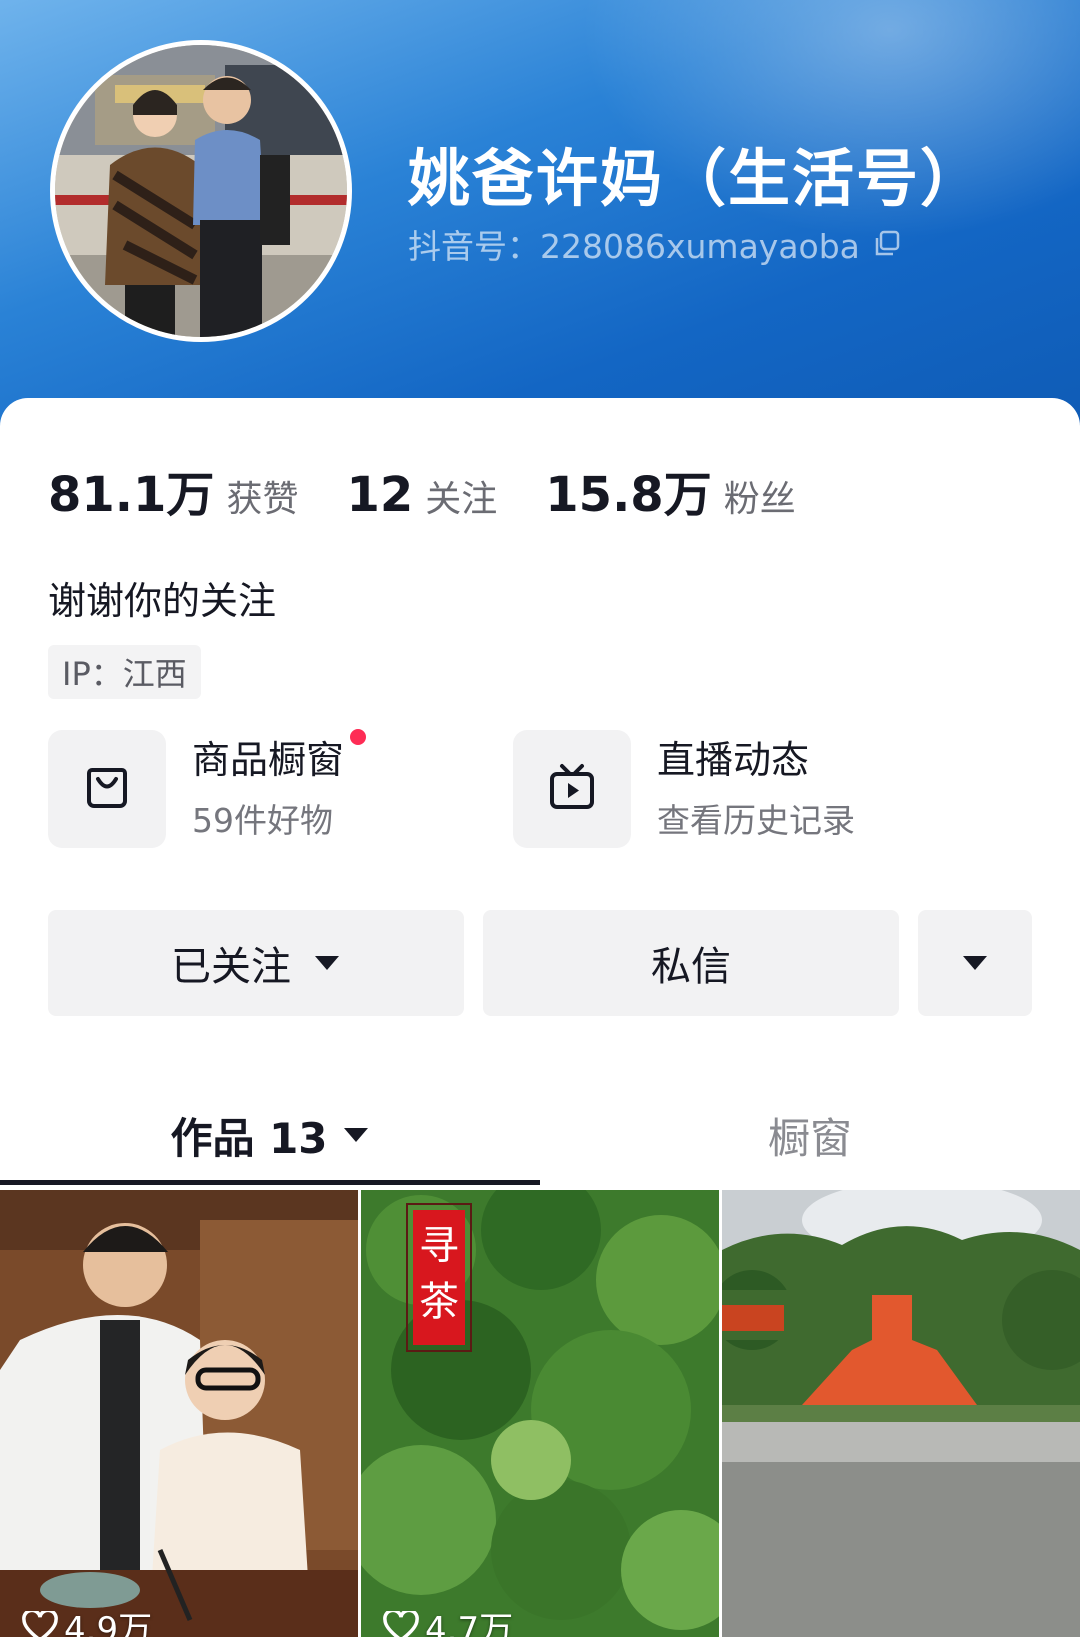 The image size is (1080, 1638). Describe the element at coordinates (901, 1413) in the screenshot. I see `video-thumbnail` at that location.